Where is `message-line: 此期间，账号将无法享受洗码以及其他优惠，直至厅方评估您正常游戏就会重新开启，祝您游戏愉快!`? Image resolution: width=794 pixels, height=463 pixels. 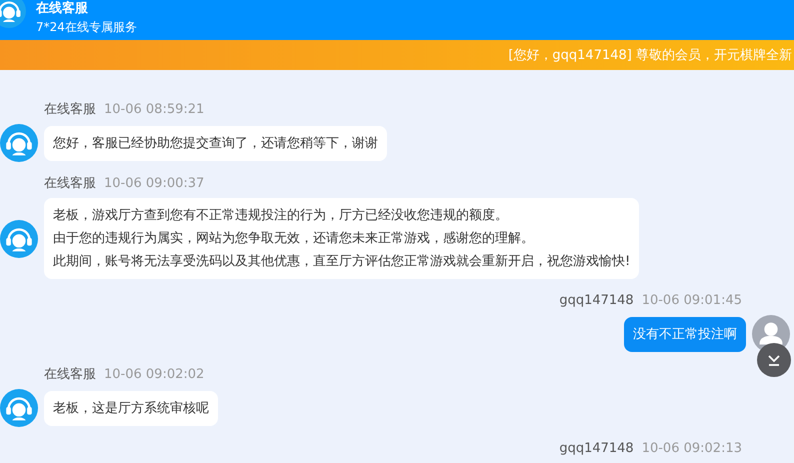 message-line: 此期间，账号将无法享受洗码以及其他优惠，直至厅方评估您正常游戏就会重新开启，祝您游戏愉快! is located at coordinates (341, 262).